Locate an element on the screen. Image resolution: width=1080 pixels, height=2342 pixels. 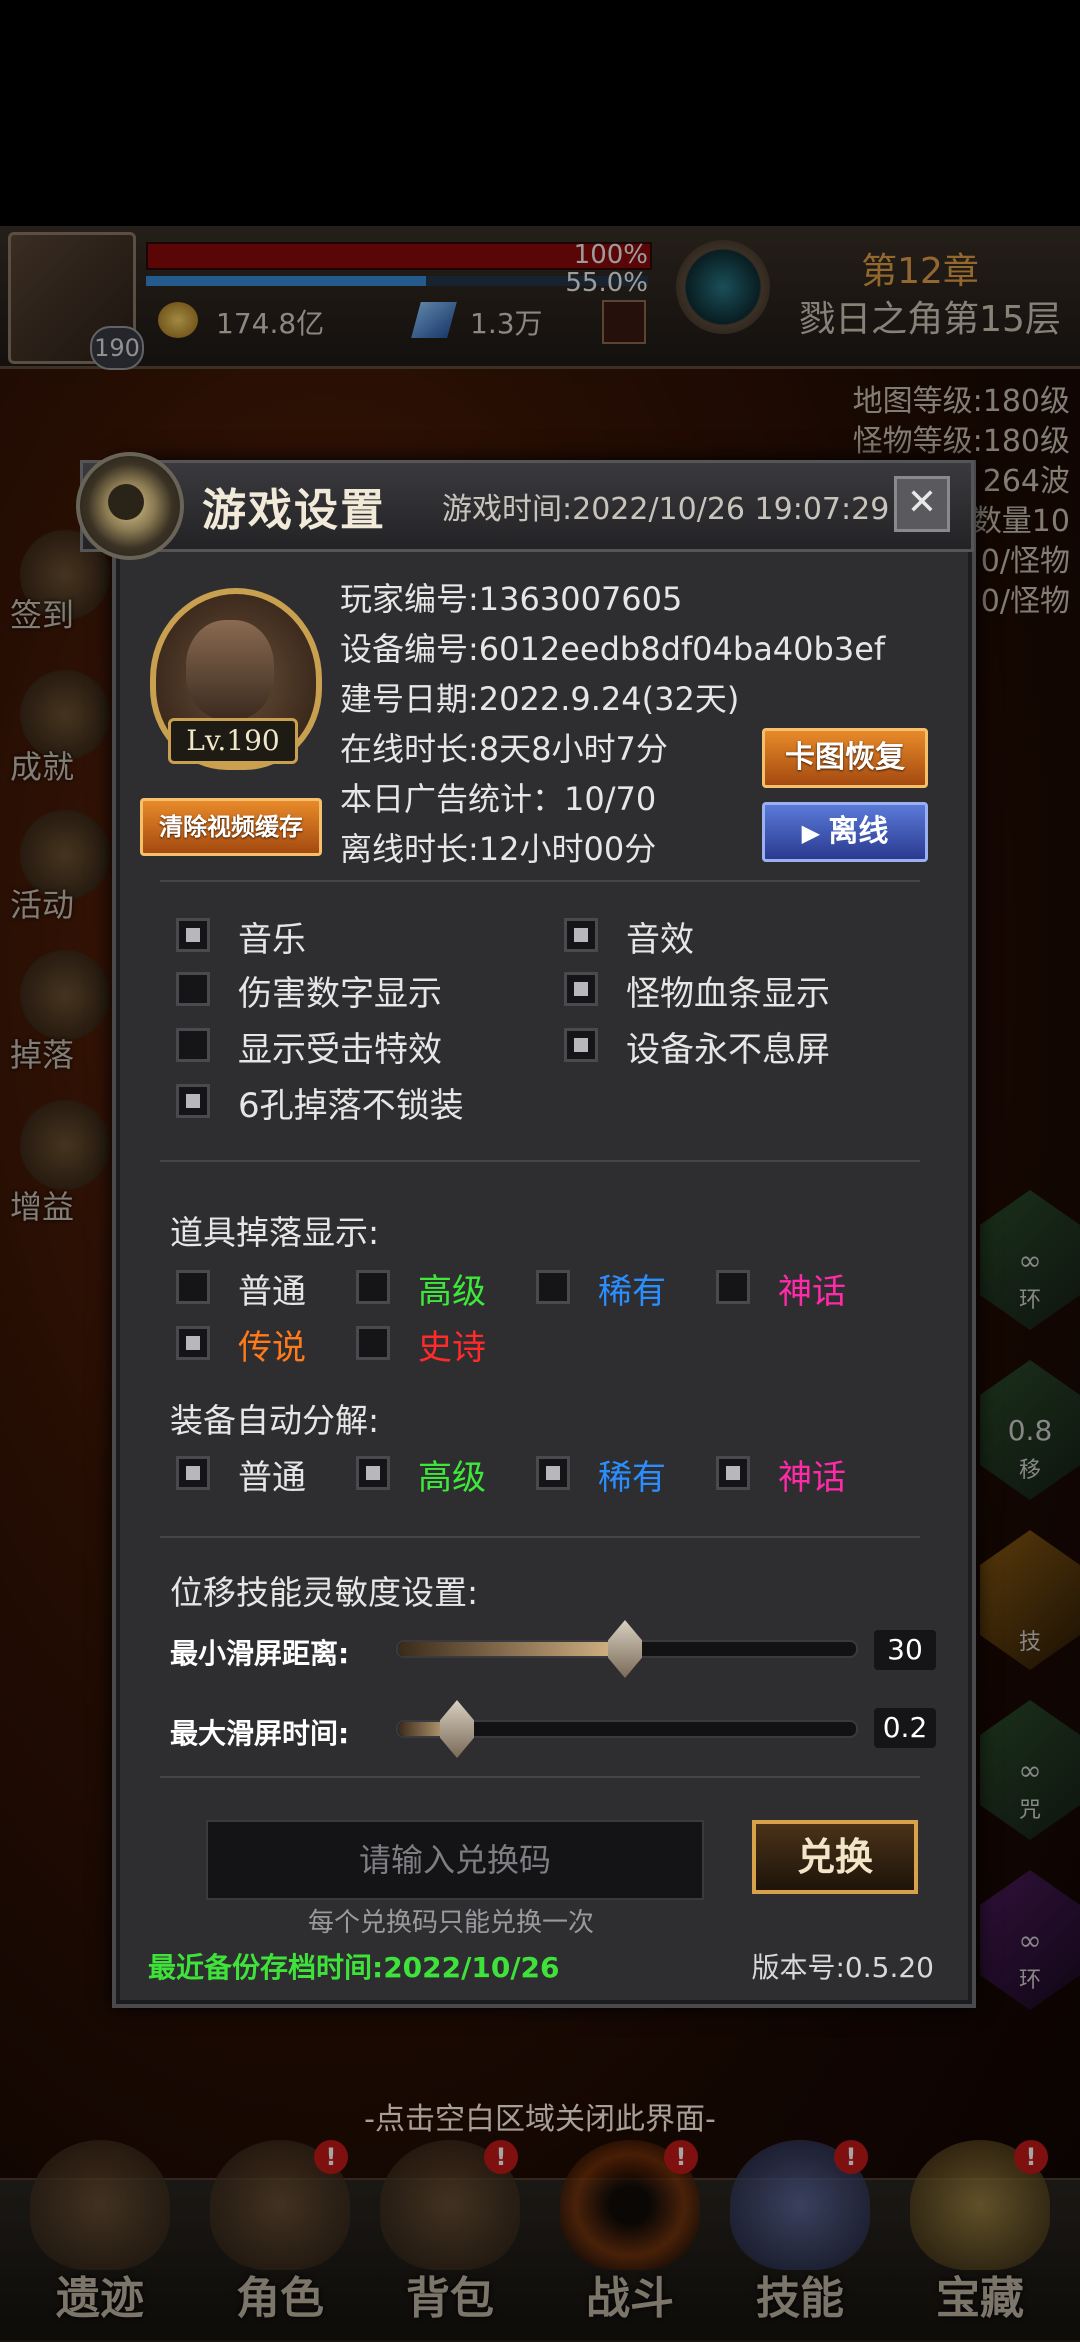
six-socket-unlock-label: 6孔掉落不锁装 is located at coordinates (351, 1106).